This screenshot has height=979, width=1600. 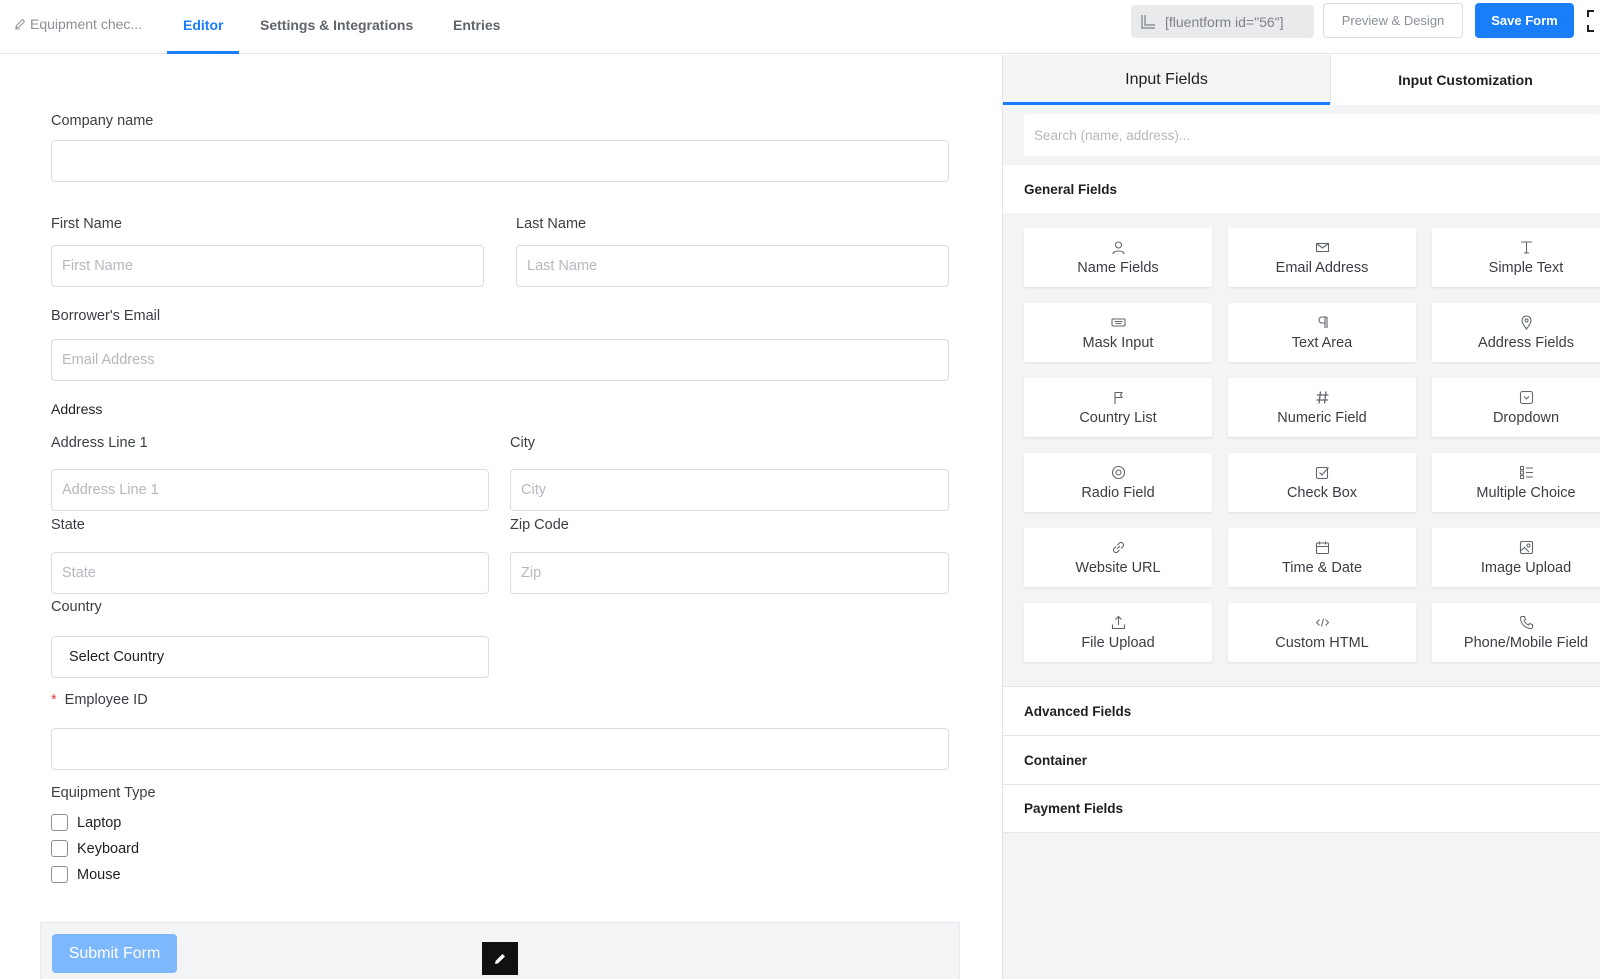 What do you see at coordinates (500, 360) in the screenshot?
I see `email-input: Email Address` at bounding box center [500, 360].